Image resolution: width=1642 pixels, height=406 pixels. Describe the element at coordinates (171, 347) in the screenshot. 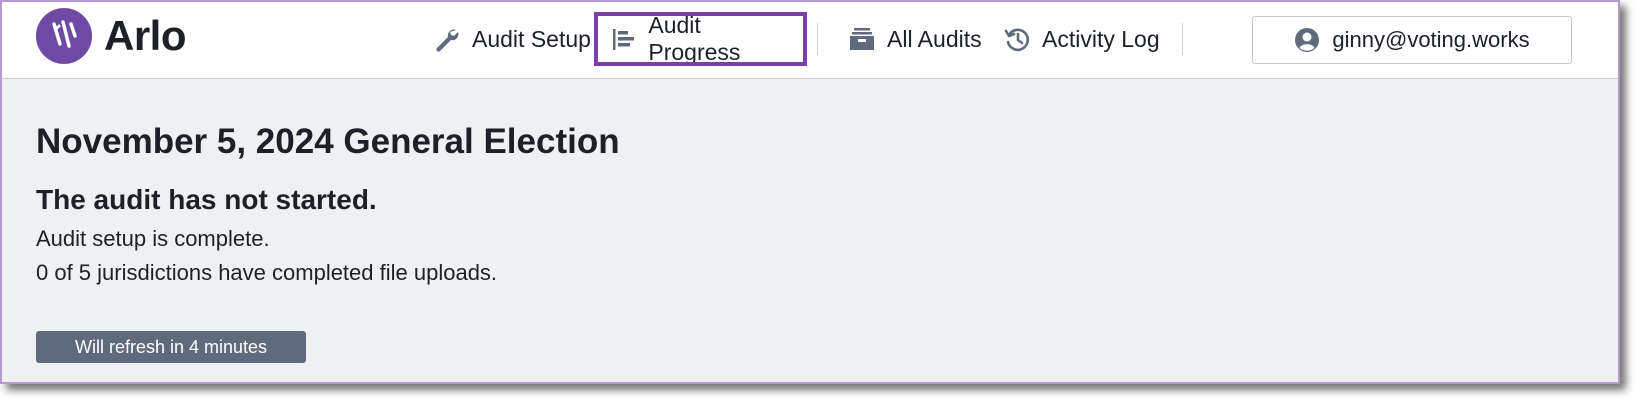

I see `refresh-status-badge: Will refresh in 4 minutes` at that location.